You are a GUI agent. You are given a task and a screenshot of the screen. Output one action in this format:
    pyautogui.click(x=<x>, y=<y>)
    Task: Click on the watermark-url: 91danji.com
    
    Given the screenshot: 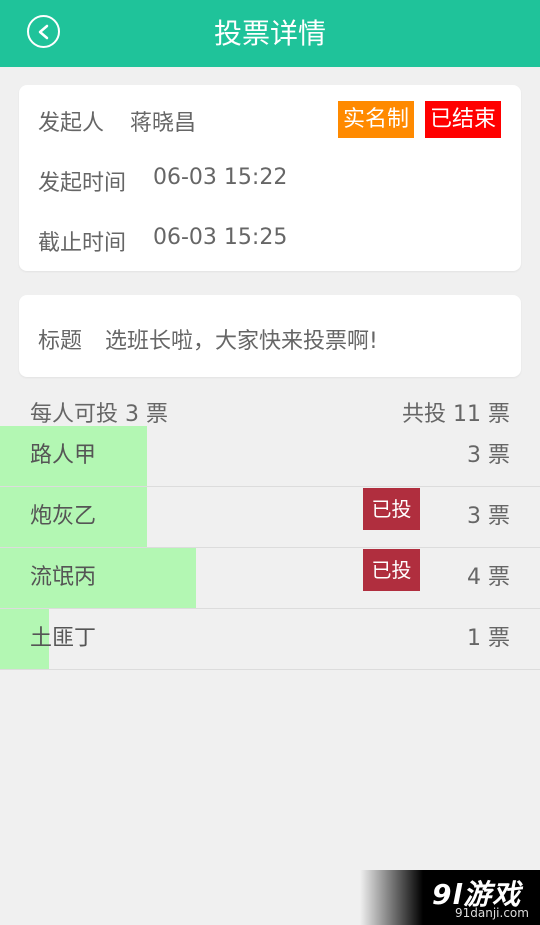 What is the action you would take?
    pyautogui.click(x=492, y=913)
    